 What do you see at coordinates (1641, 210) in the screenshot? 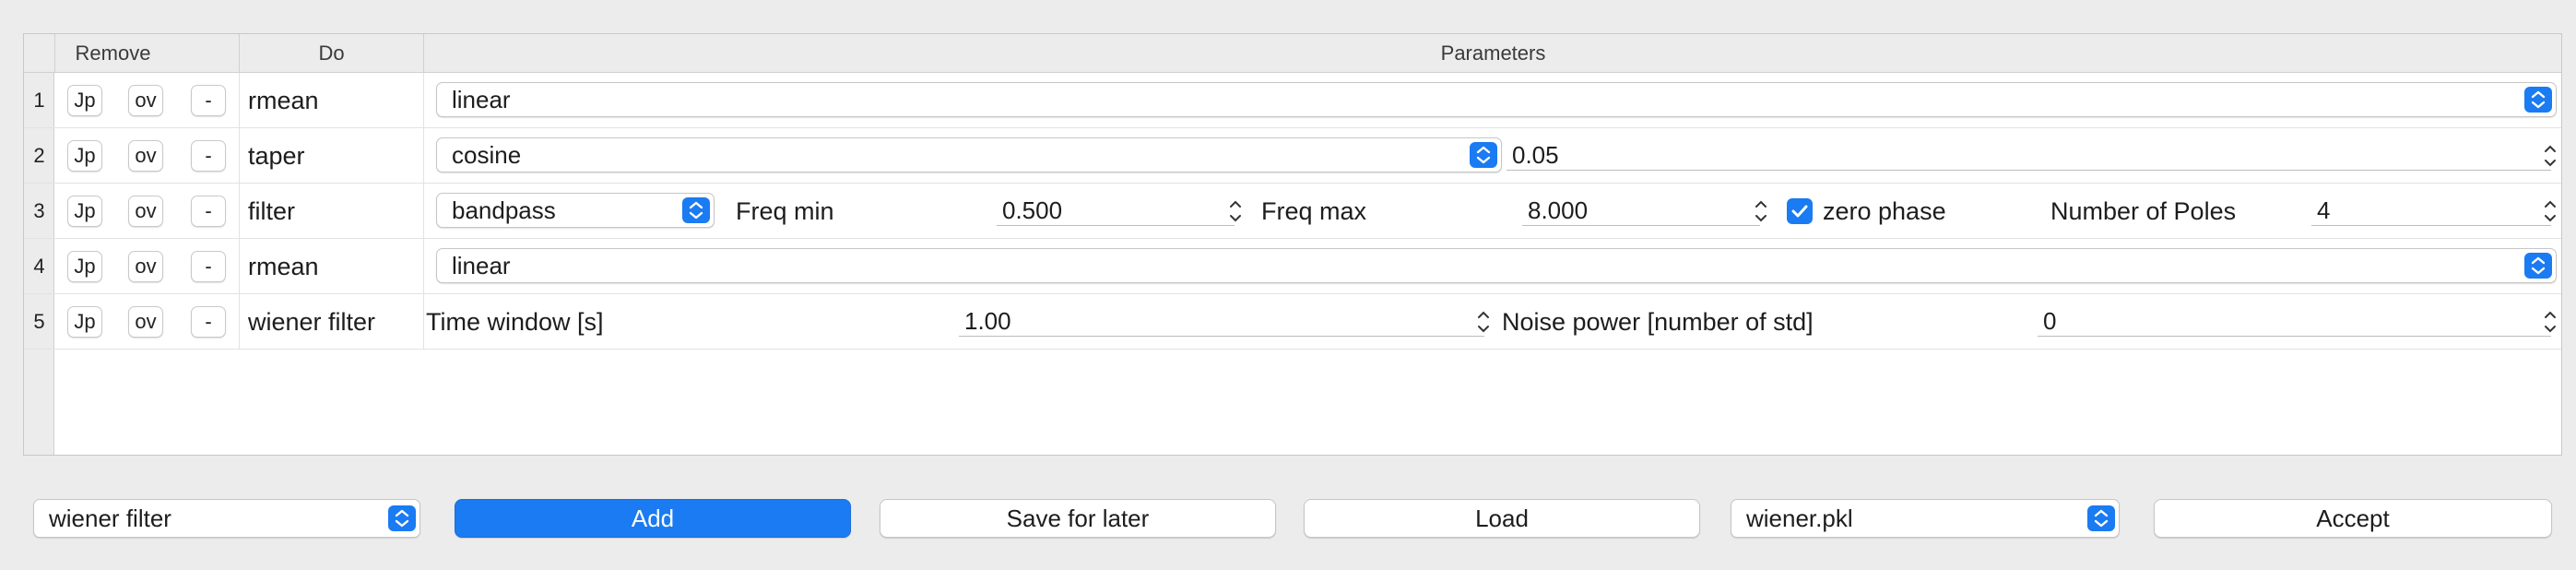
I see `freq-max-field: 8.000` at bounding box center [1641, 210].